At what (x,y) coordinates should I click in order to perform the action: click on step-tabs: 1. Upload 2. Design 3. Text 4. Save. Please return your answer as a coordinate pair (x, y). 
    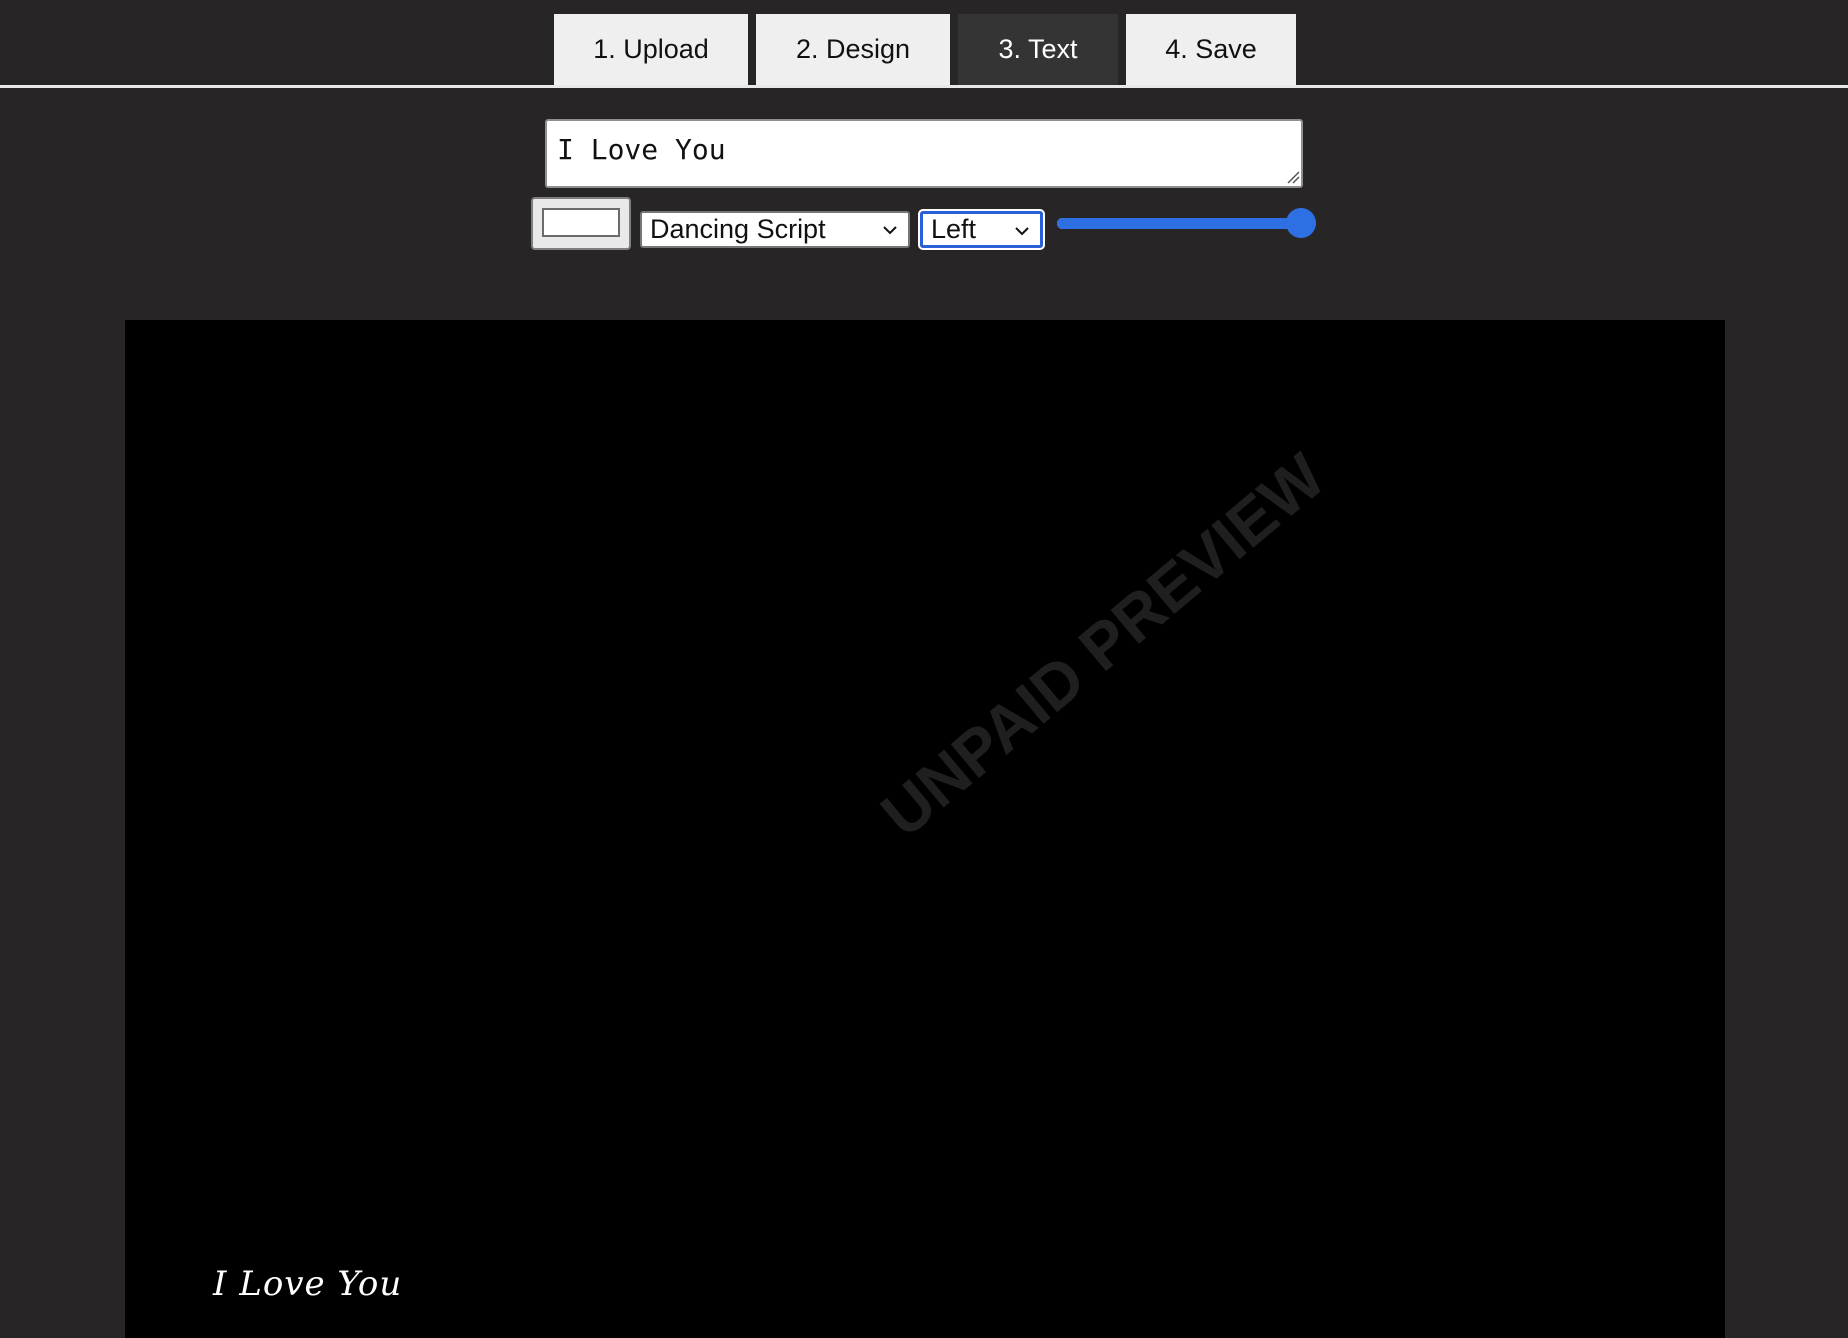
    Looking at the image, I should click on (924, 44).